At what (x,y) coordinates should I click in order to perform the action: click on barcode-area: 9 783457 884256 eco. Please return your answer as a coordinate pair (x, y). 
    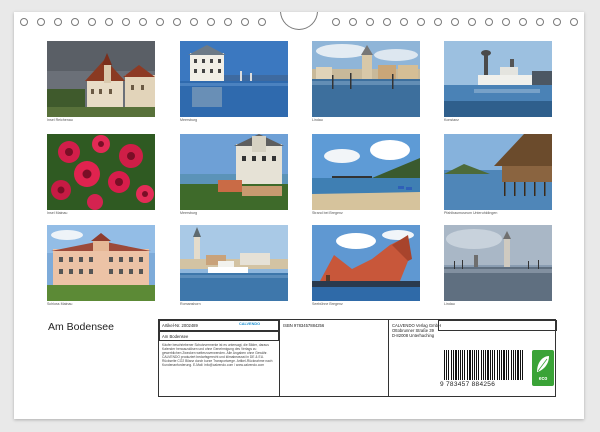
    Looking at the image, I should click on (497, 370).